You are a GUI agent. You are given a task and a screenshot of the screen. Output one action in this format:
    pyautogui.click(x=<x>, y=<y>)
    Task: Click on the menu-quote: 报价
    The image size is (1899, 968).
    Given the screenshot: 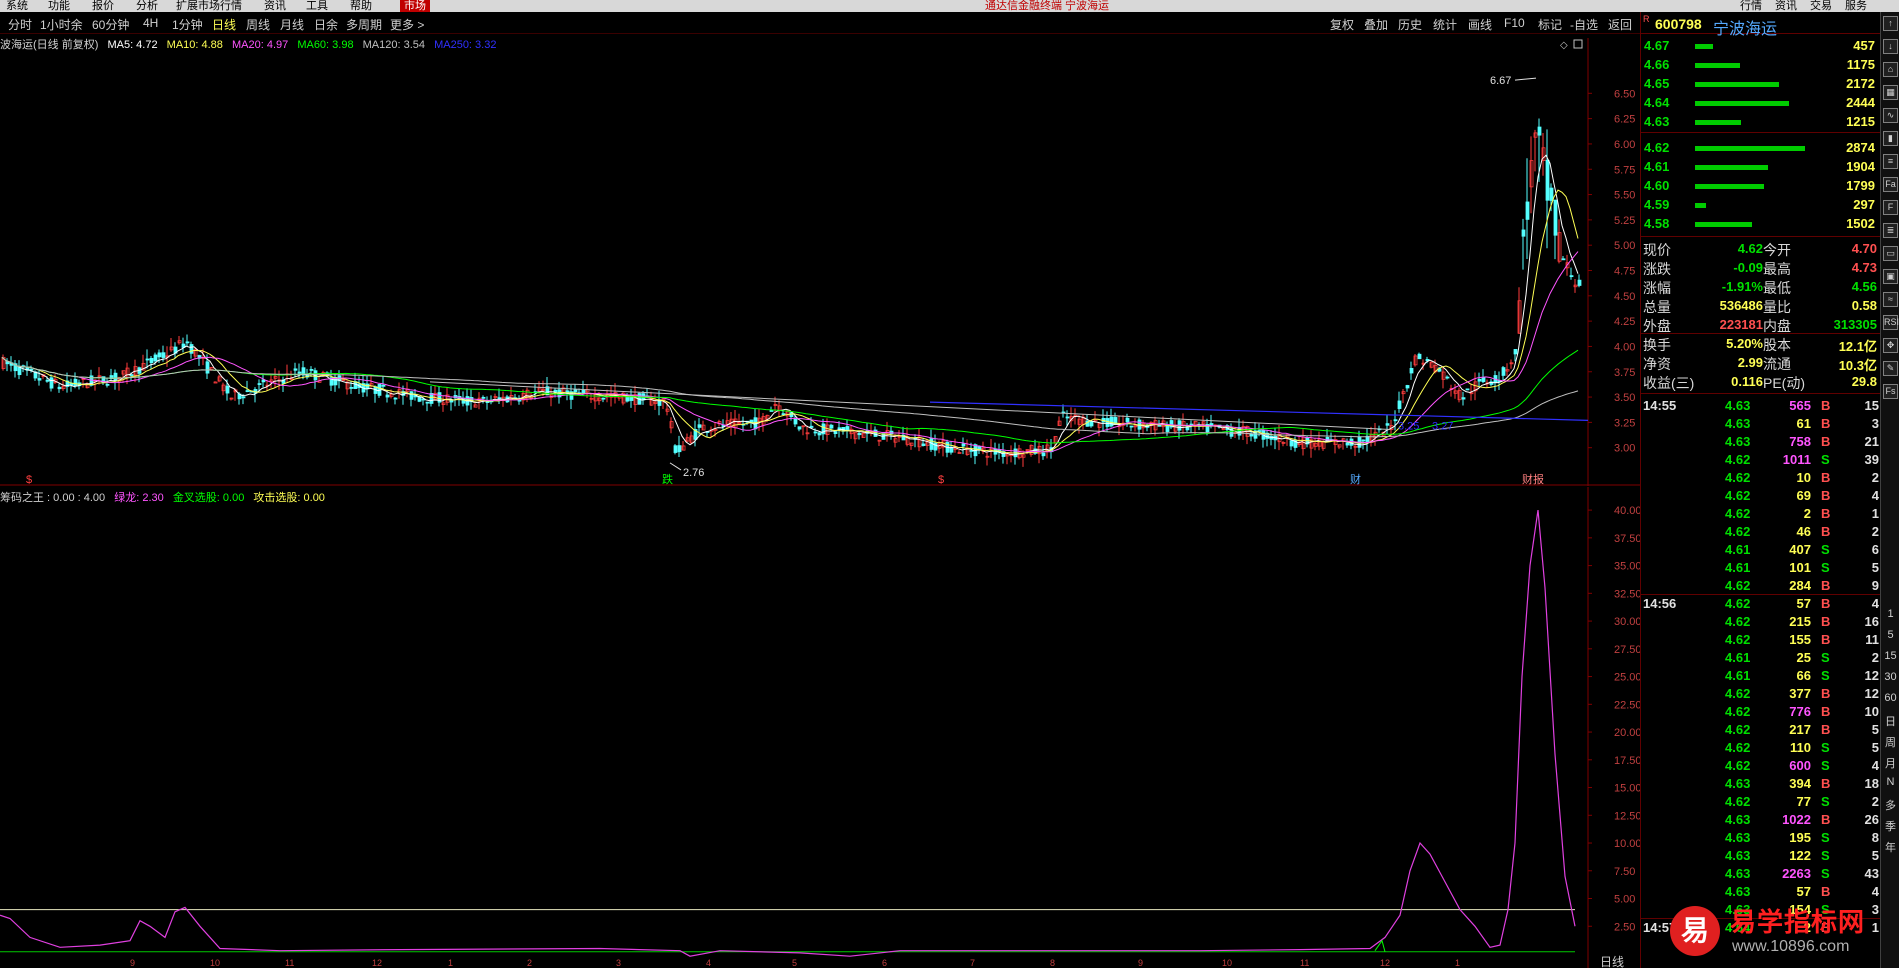 What is the action you would take?
    pyautogui.click(x=103, y=6)
    